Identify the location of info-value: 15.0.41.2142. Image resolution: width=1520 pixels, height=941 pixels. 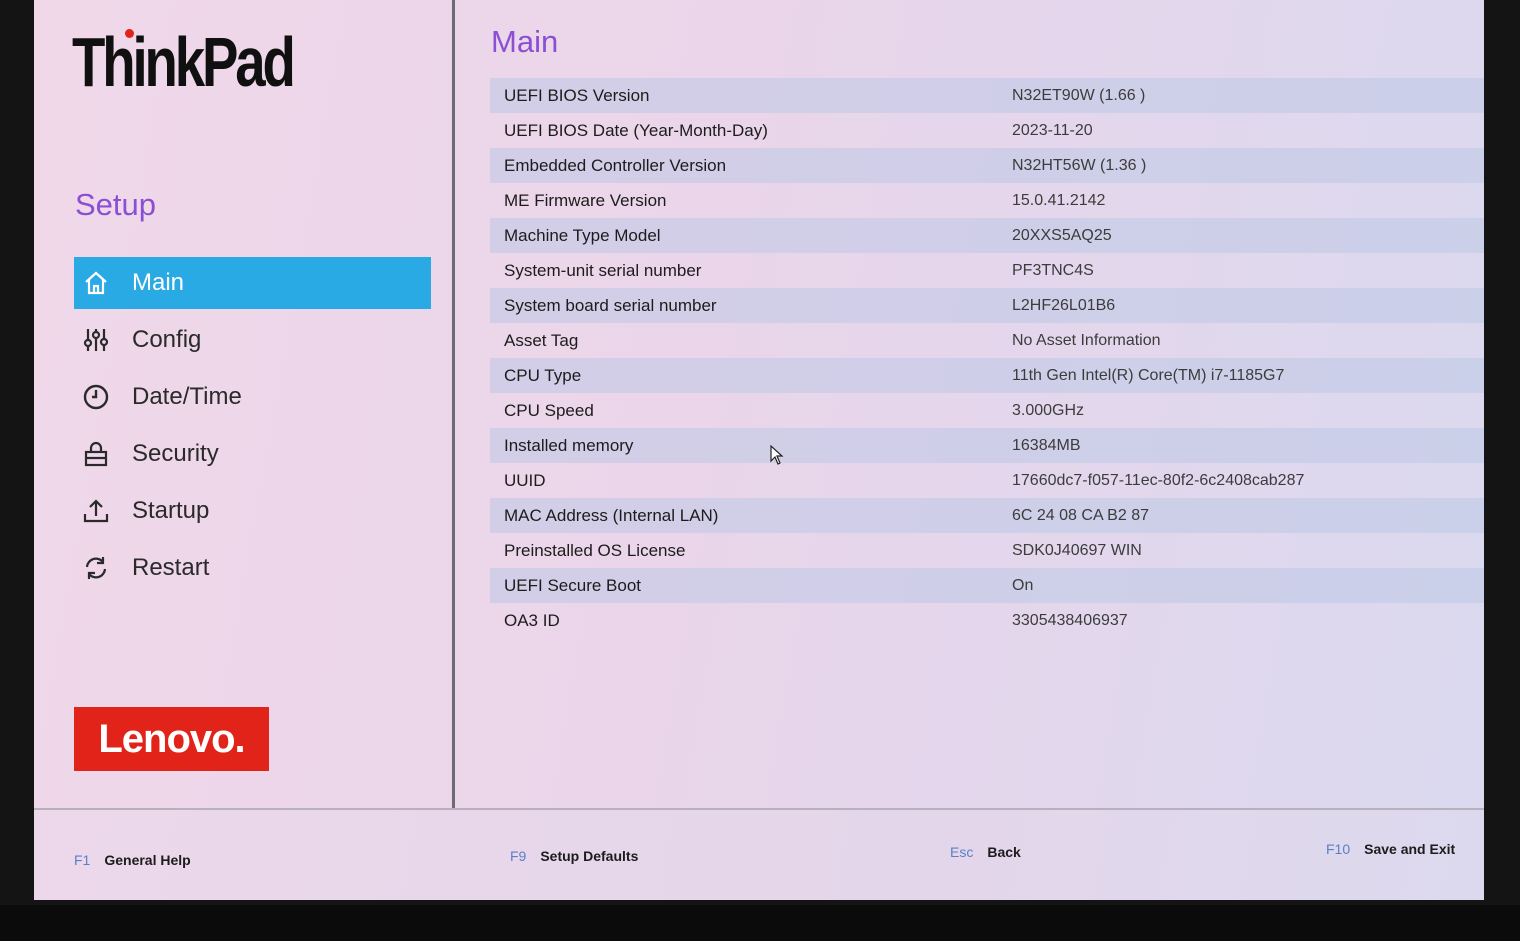
(1059, 200).